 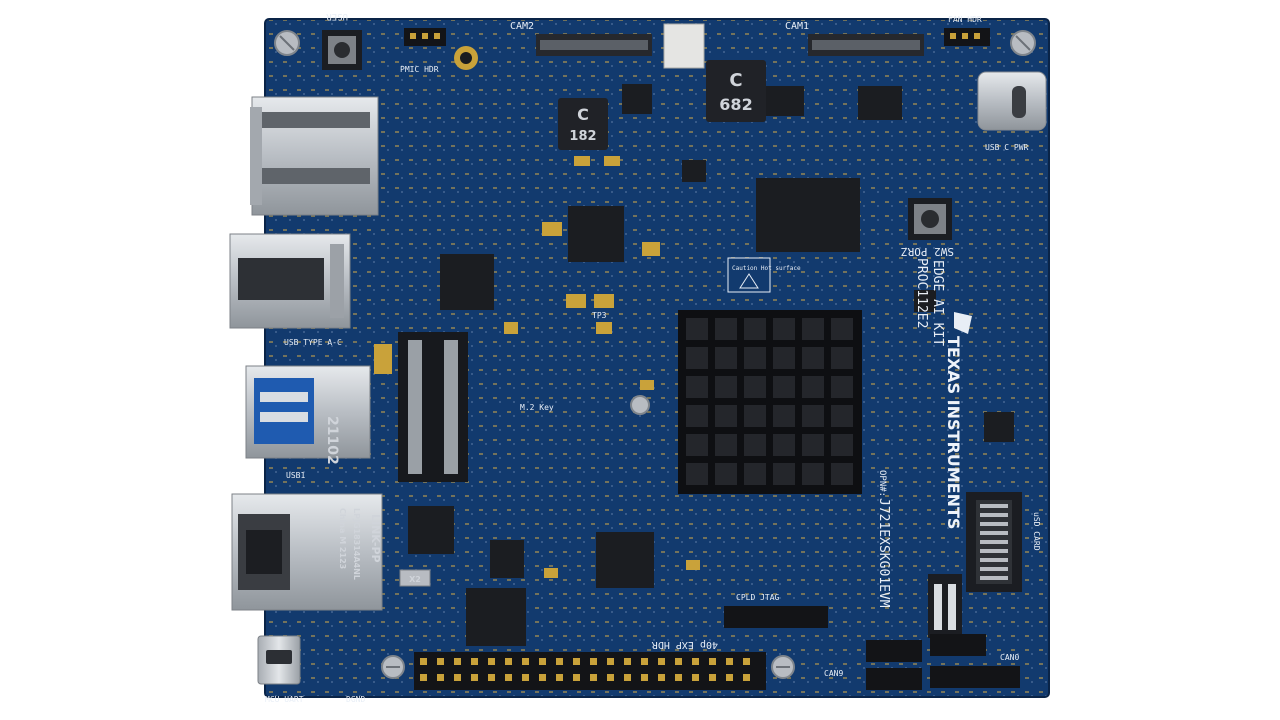 I want to click on inductor-right-mark: C, so click(x=735, y=80).